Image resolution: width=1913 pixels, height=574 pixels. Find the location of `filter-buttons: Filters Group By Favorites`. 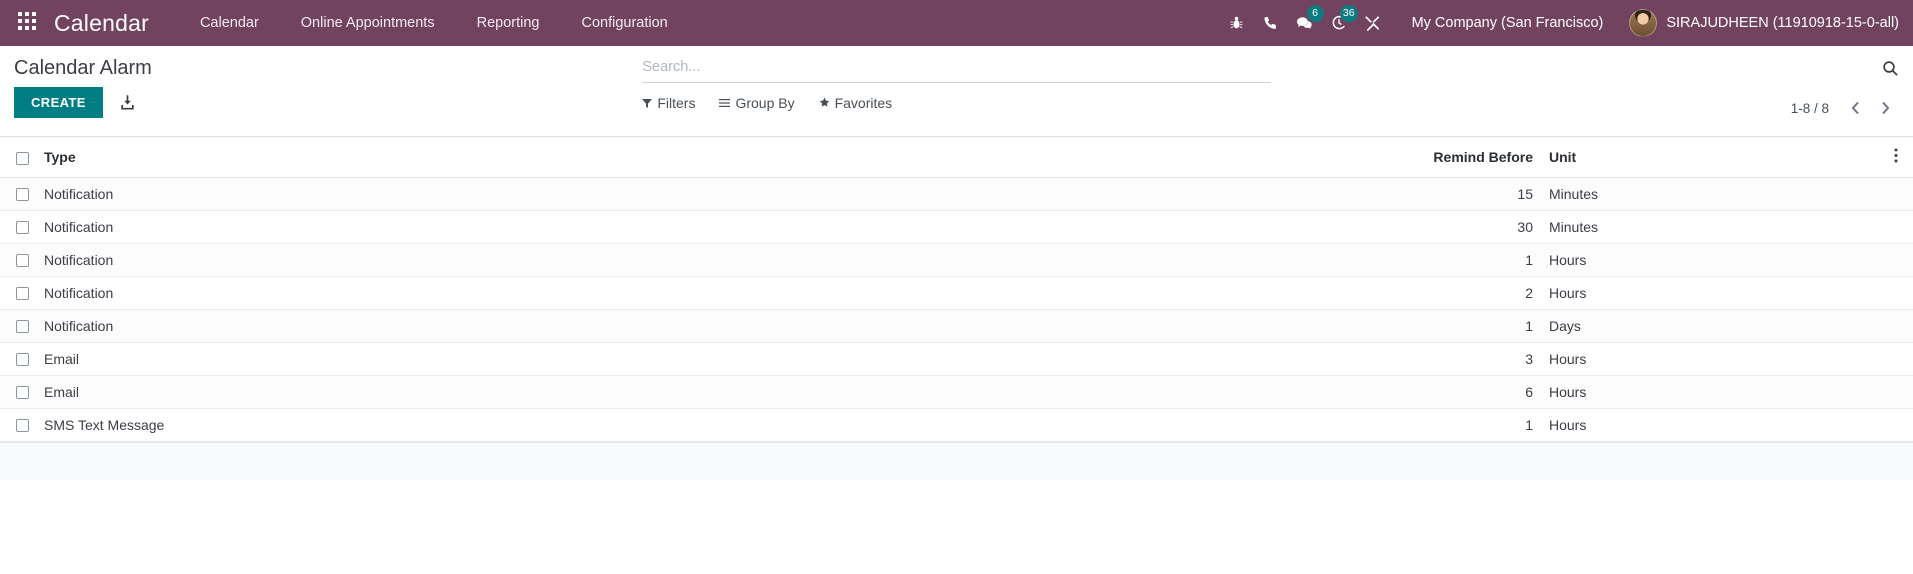

filter-buttons: Filters Group By Favorites is located at coordinates (767, 97).